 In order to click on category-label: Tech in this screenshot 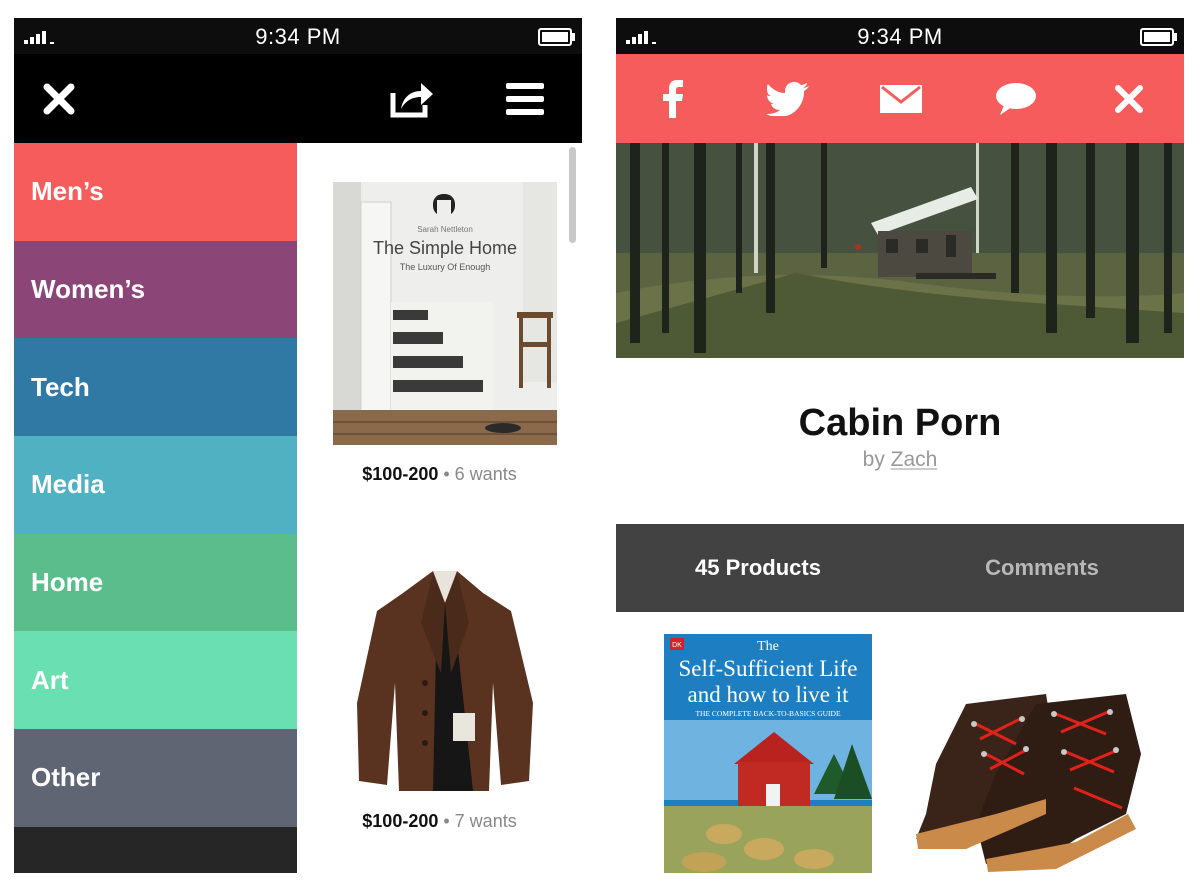, I will do `click(60, 386)`.